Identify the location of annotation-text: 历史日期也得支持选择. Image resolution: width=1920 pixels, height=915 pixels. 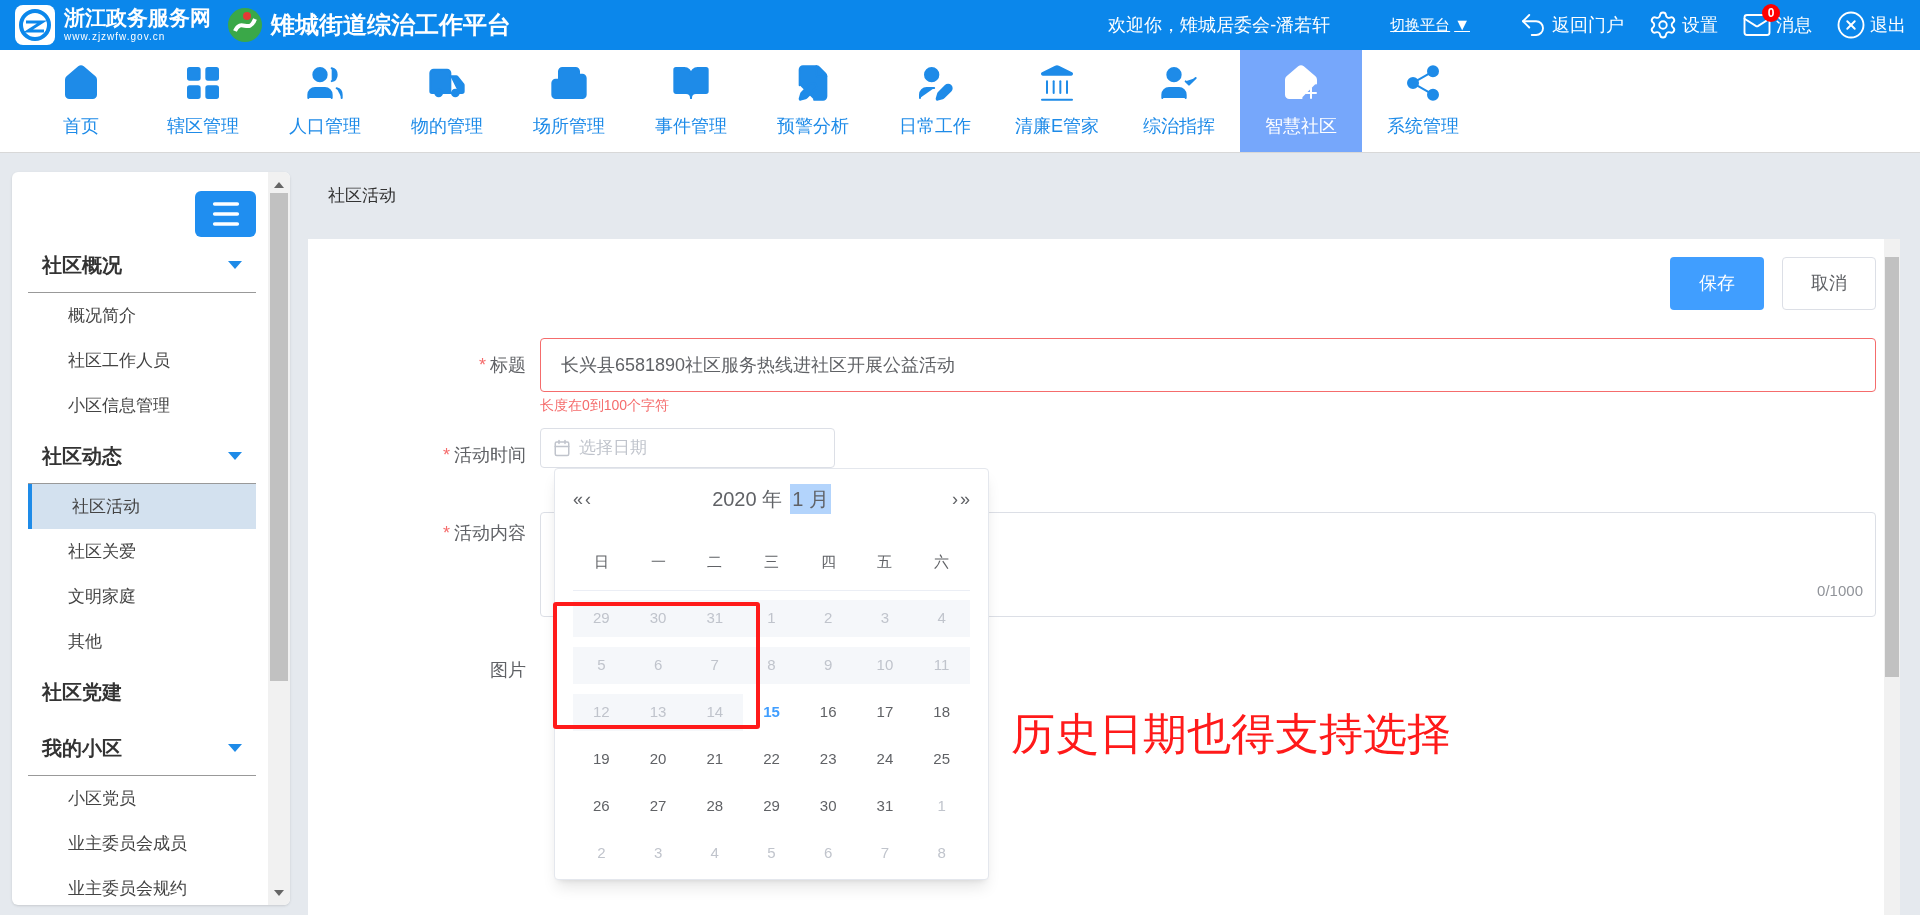
(1231, 734).